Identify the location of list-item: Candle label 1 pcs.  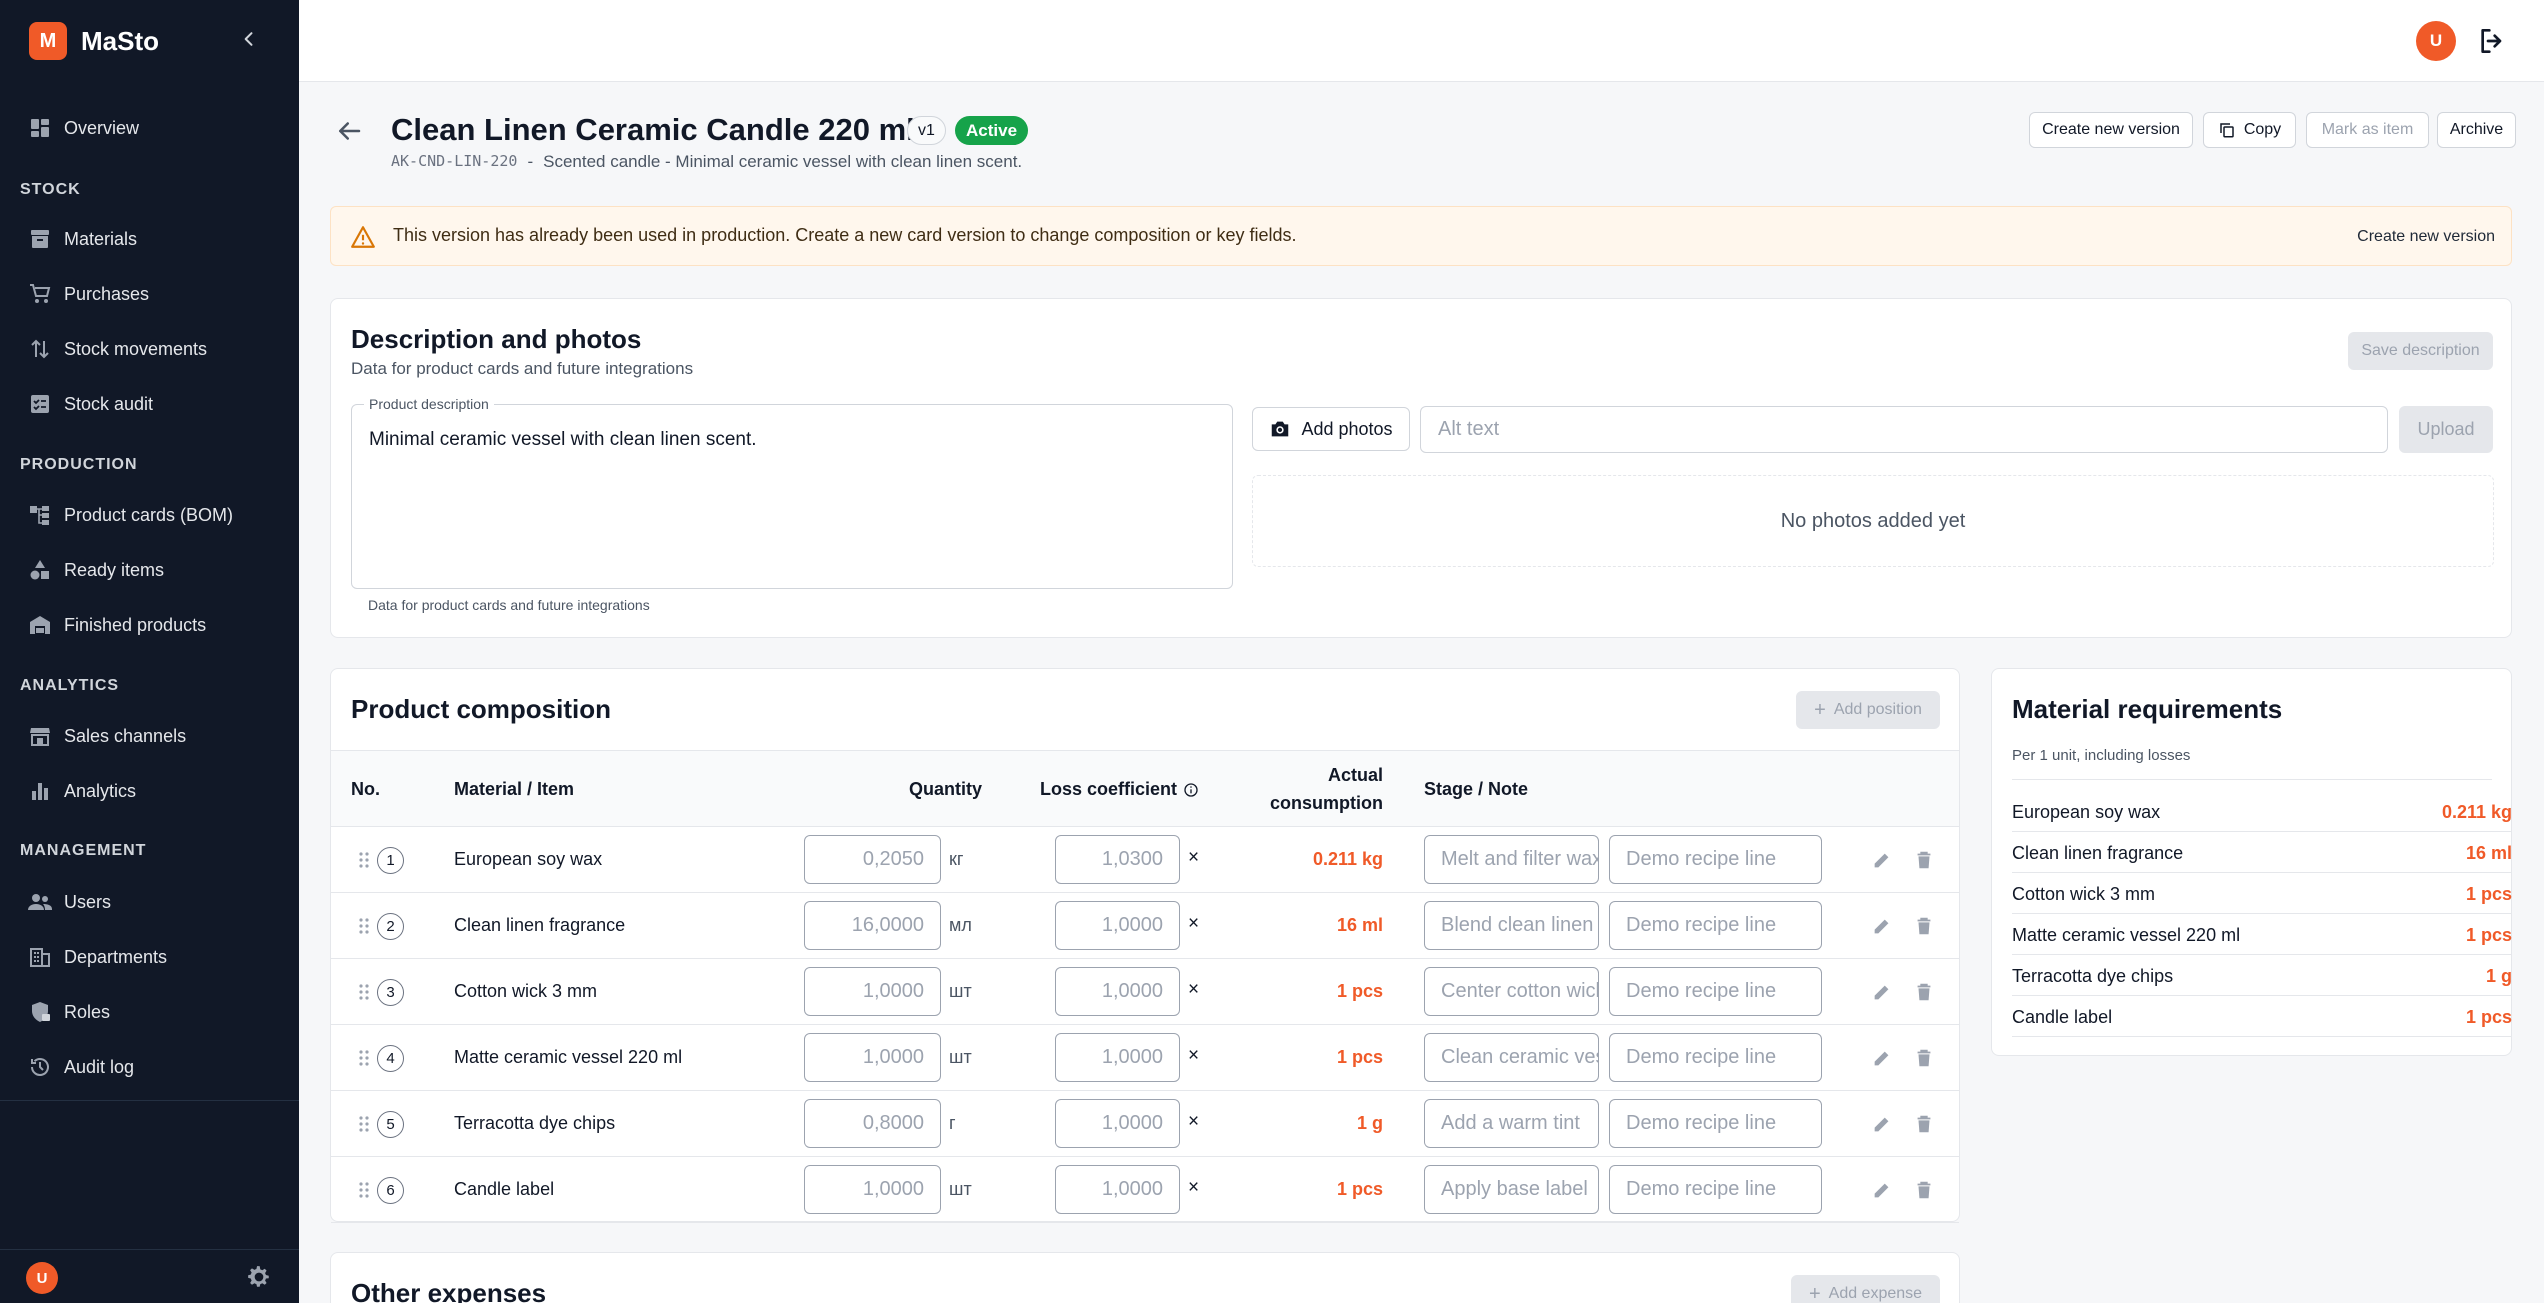
(2262, 1016).